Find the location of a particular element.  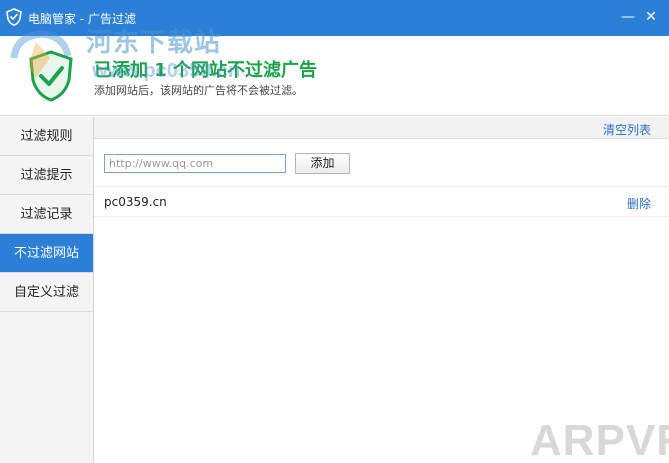

pc-manager-logo-icon is located at coordinates (14, 17).